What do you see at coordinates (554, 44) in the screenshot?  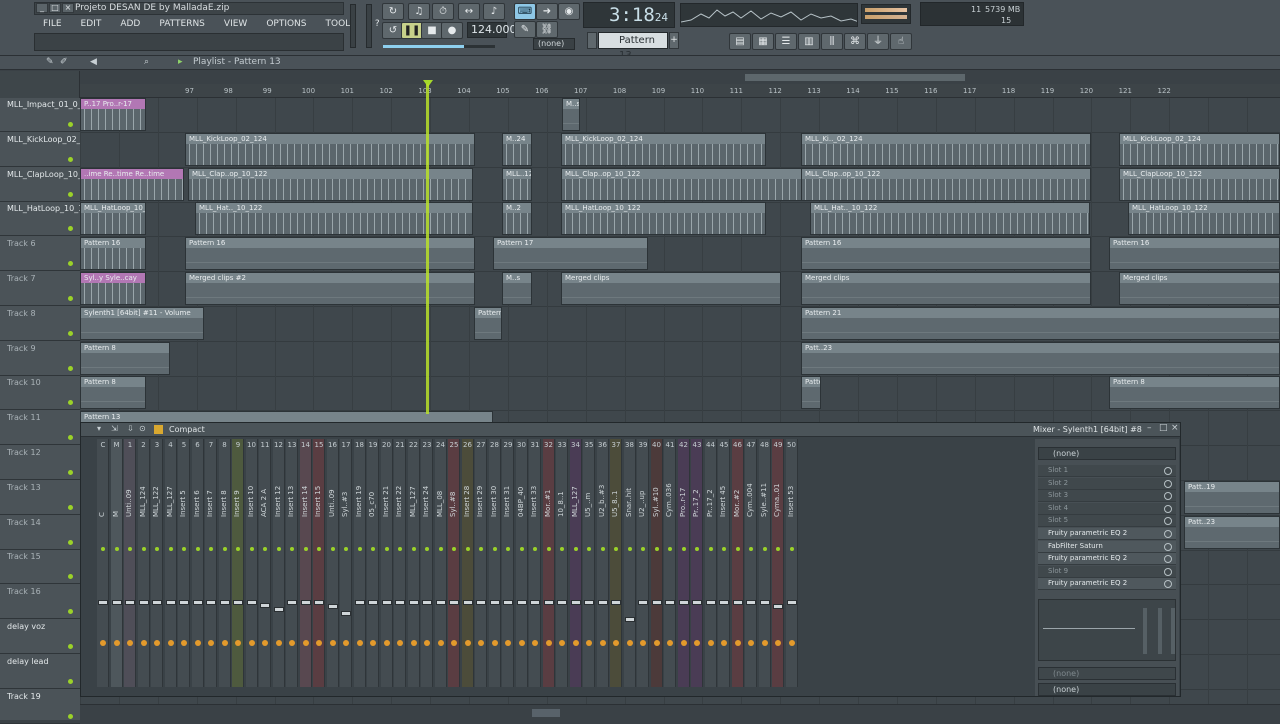 I see `snap-select: (none)` at bounding box center [554, 44].